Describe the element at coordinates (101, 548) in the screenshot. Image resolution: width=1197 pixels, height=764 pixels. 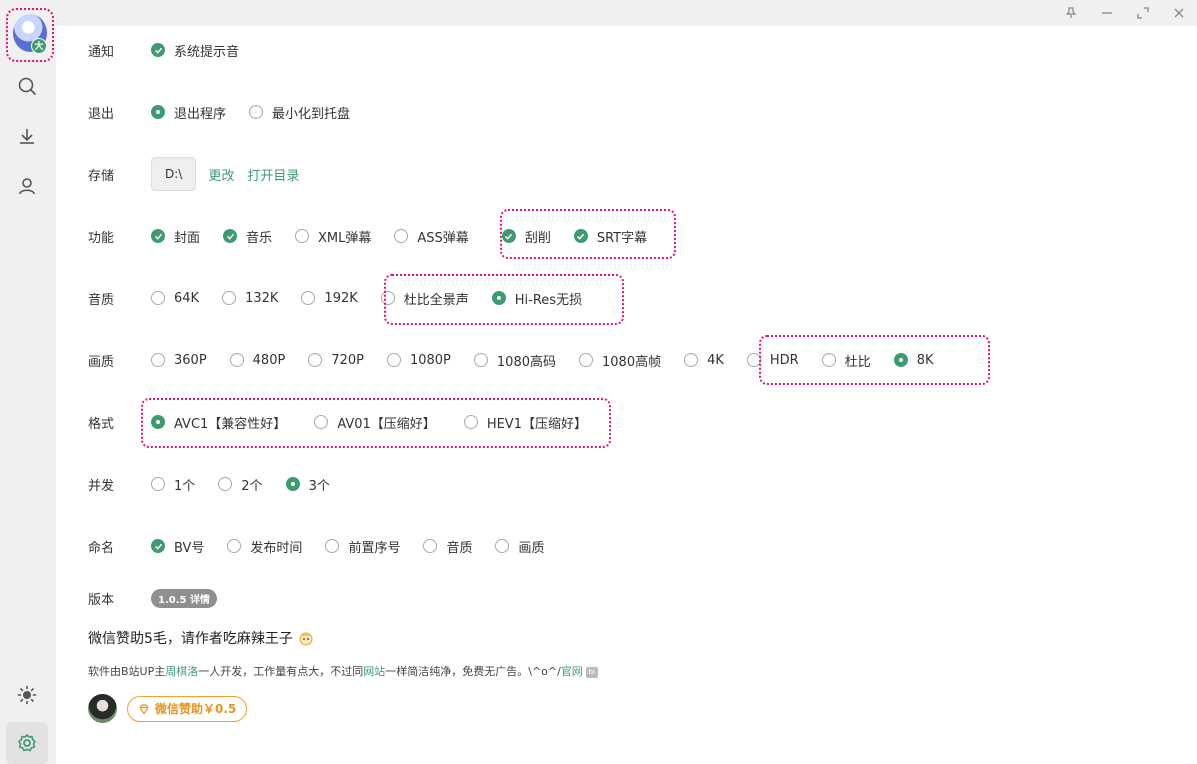
I see `setting-label: 命名` at that location.